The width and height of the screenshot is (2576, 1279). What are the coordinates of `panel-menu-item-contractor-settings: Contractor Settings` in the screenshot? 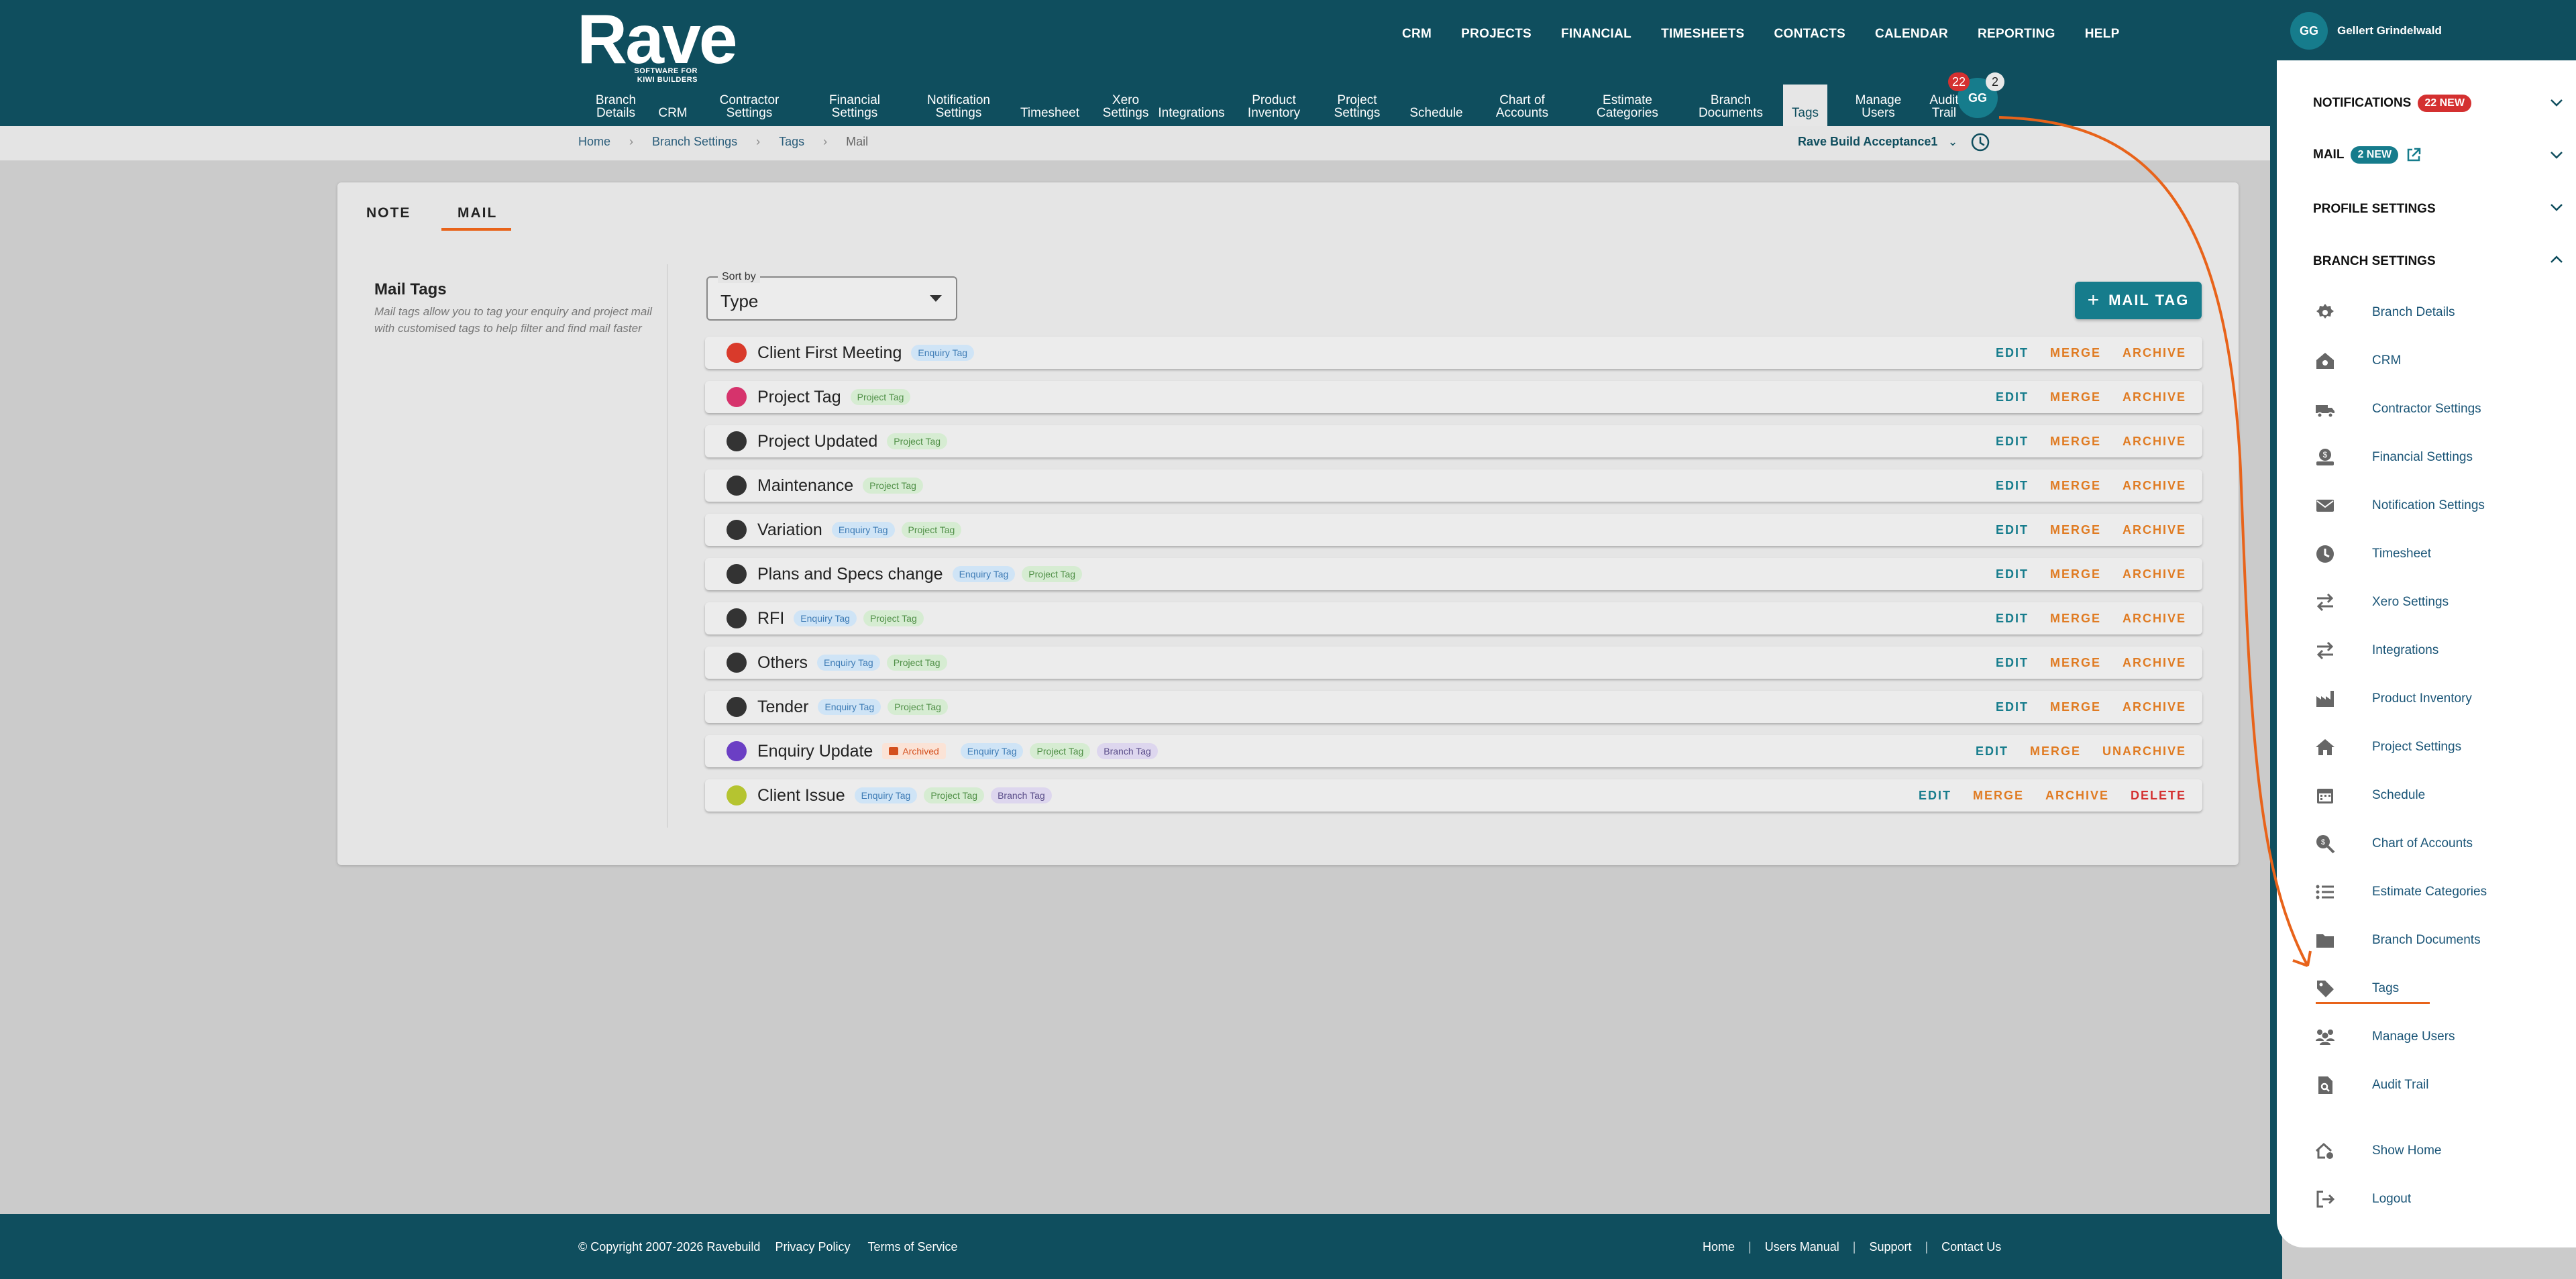 It's located at (2397, 409).